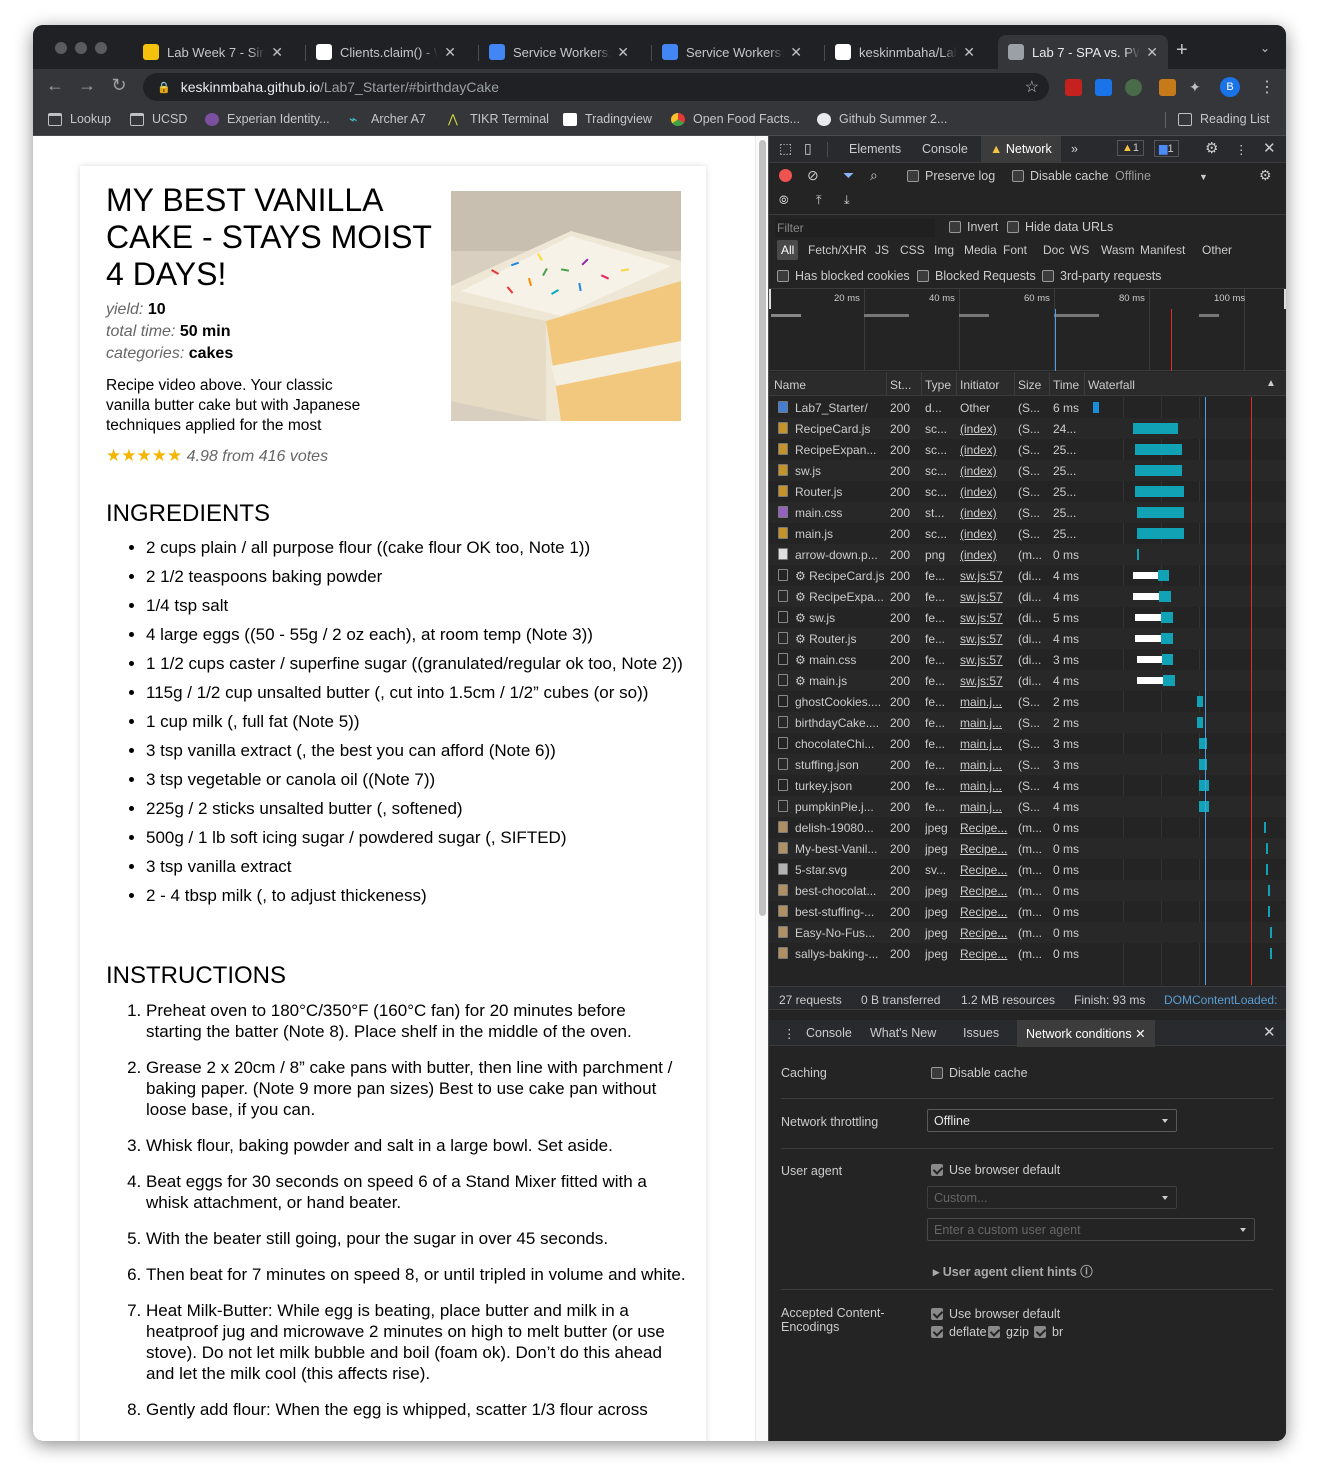 The image size is (1319, 1483). What do you see at coordinates (1265, 175) in the screenshot?
I see `network-settings-gear-icon: ⚙` at bounding box center [1265, 175].